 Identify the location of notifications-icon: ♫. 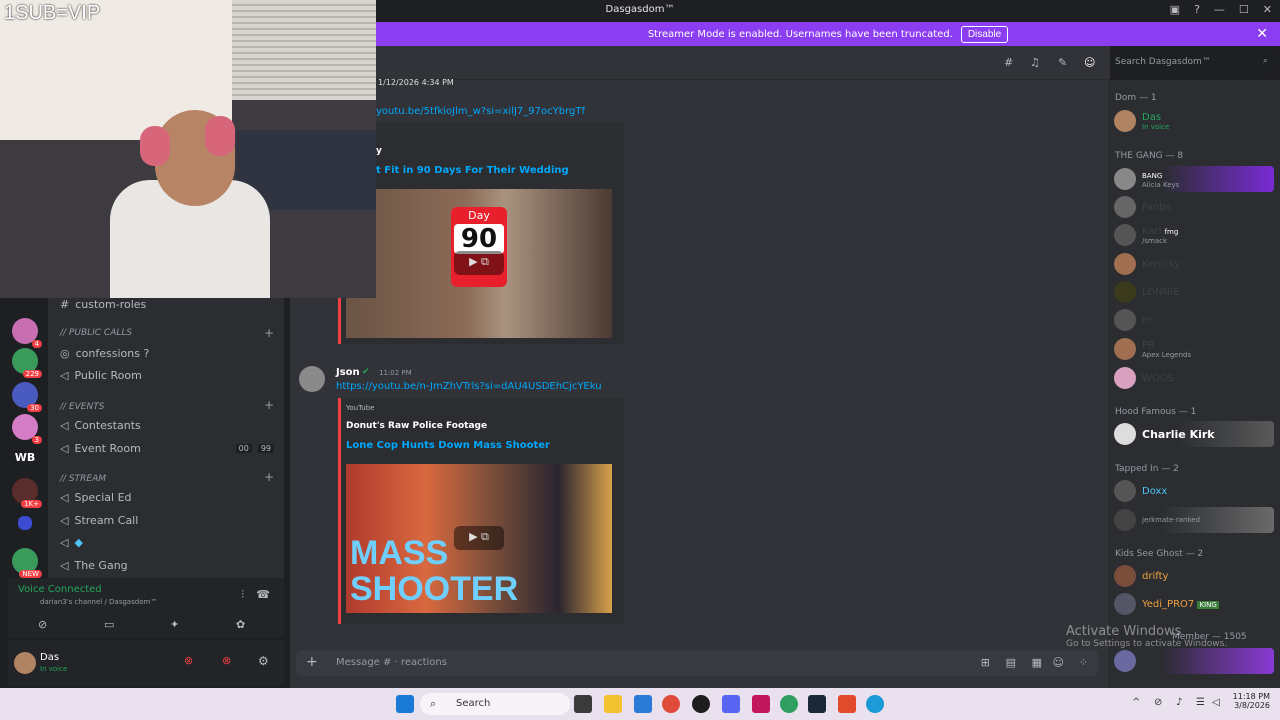
(1035, 62).